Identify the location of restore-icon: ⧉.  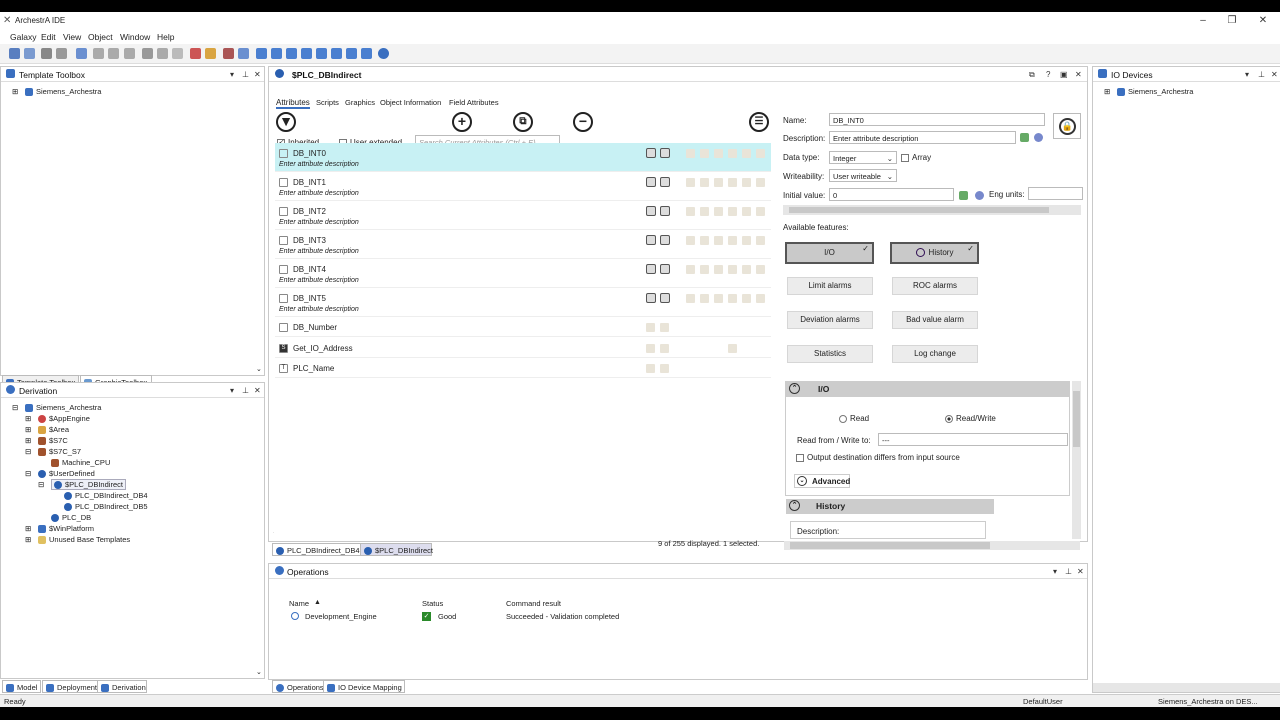
(1032, 75).